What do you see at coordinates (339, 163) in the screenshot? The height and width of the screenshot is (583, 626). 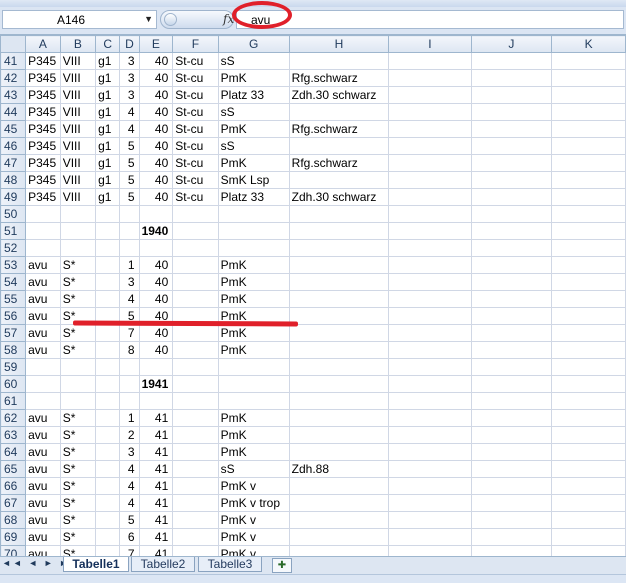 I see `cell: Rfg.schwarz` at bounding box center [339, 163].